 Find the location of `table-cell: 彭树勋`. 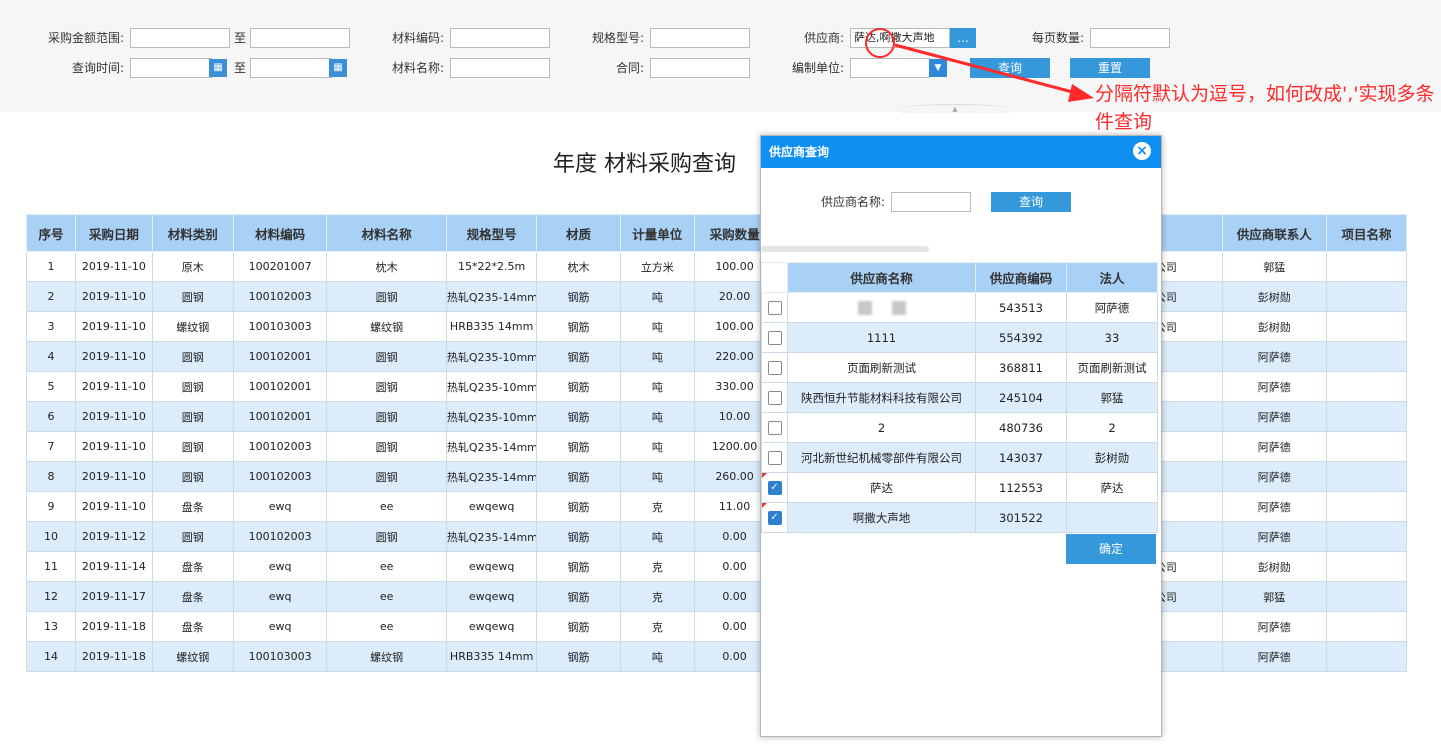

table-cell: 彭树勋 is located at coordinates (1274, 296).